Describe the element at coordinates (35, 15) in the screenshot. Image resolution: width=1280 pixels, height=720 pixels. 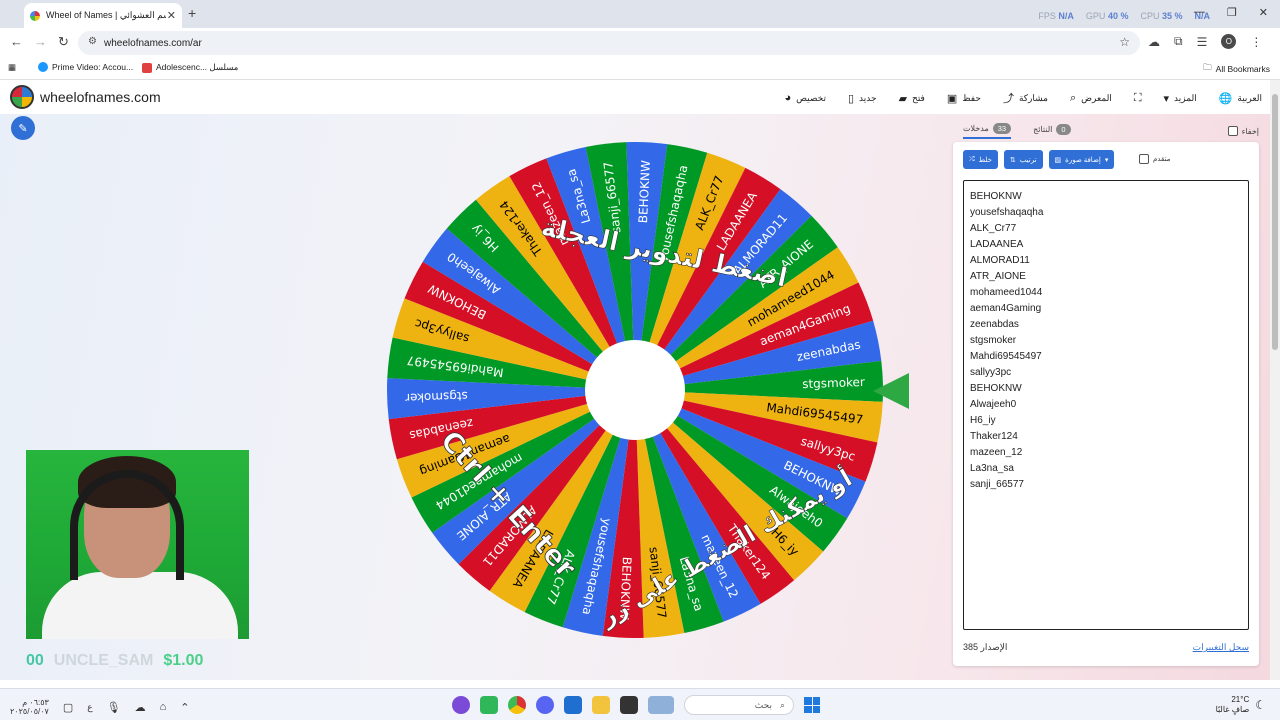
I see `favicon-icon` at that location.